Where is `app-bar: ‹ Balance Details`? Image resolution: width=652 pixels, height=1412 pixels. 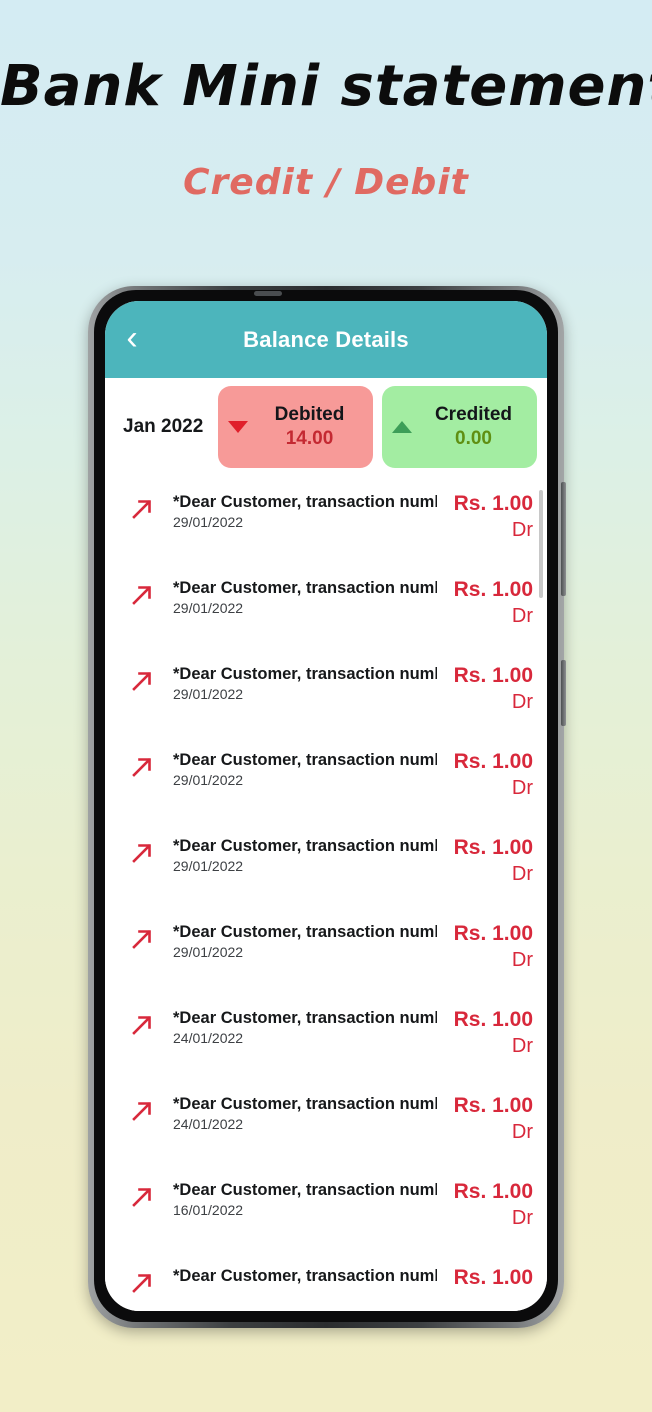 app-bar: ‹ Balance Details is located at coordinates (326, 339).